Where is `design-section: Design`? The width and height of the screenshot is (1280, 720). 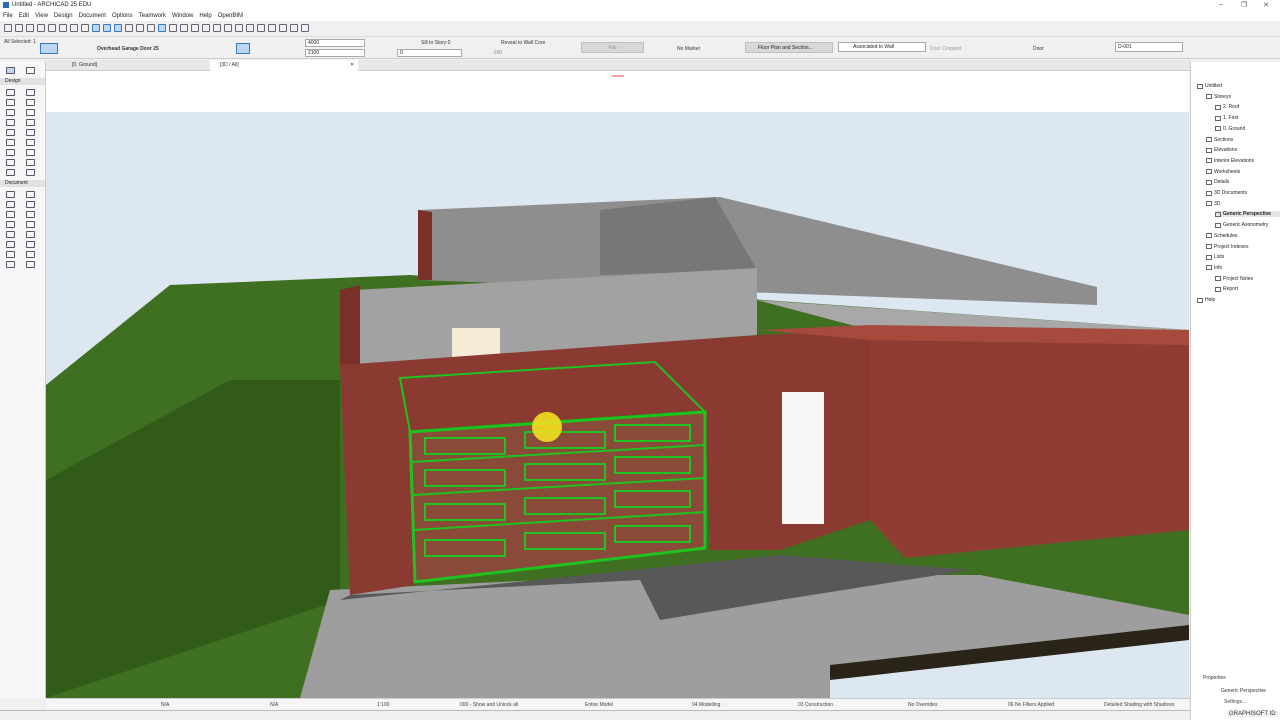 design-section: Design is located at coordinates (22, 81).